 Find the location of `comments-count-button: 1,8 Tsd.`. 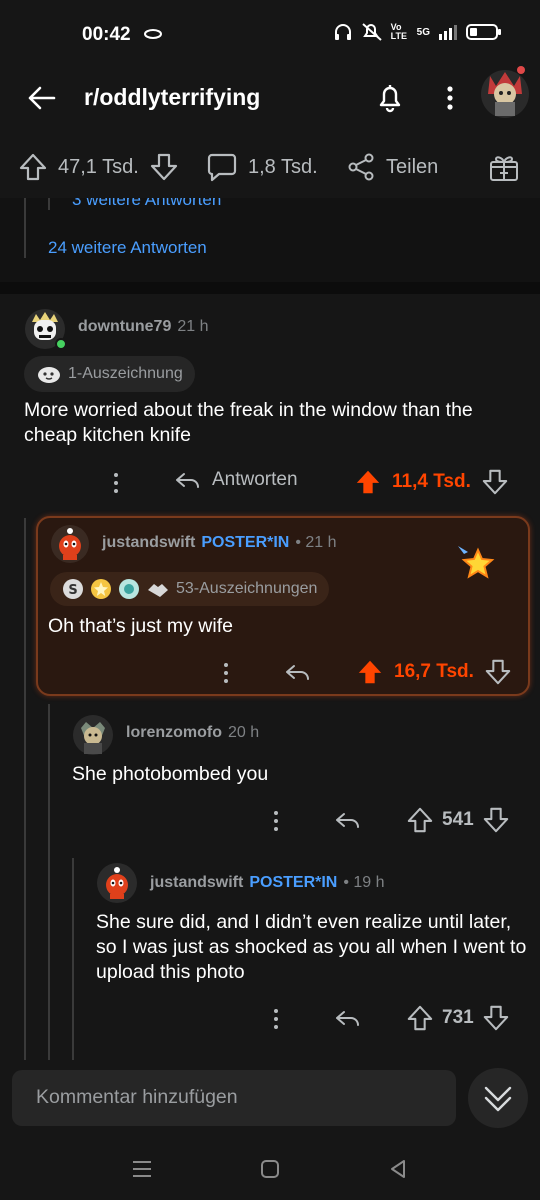

comments-count-button: 1,8 Tsd. is located at coordinates (262, 167).